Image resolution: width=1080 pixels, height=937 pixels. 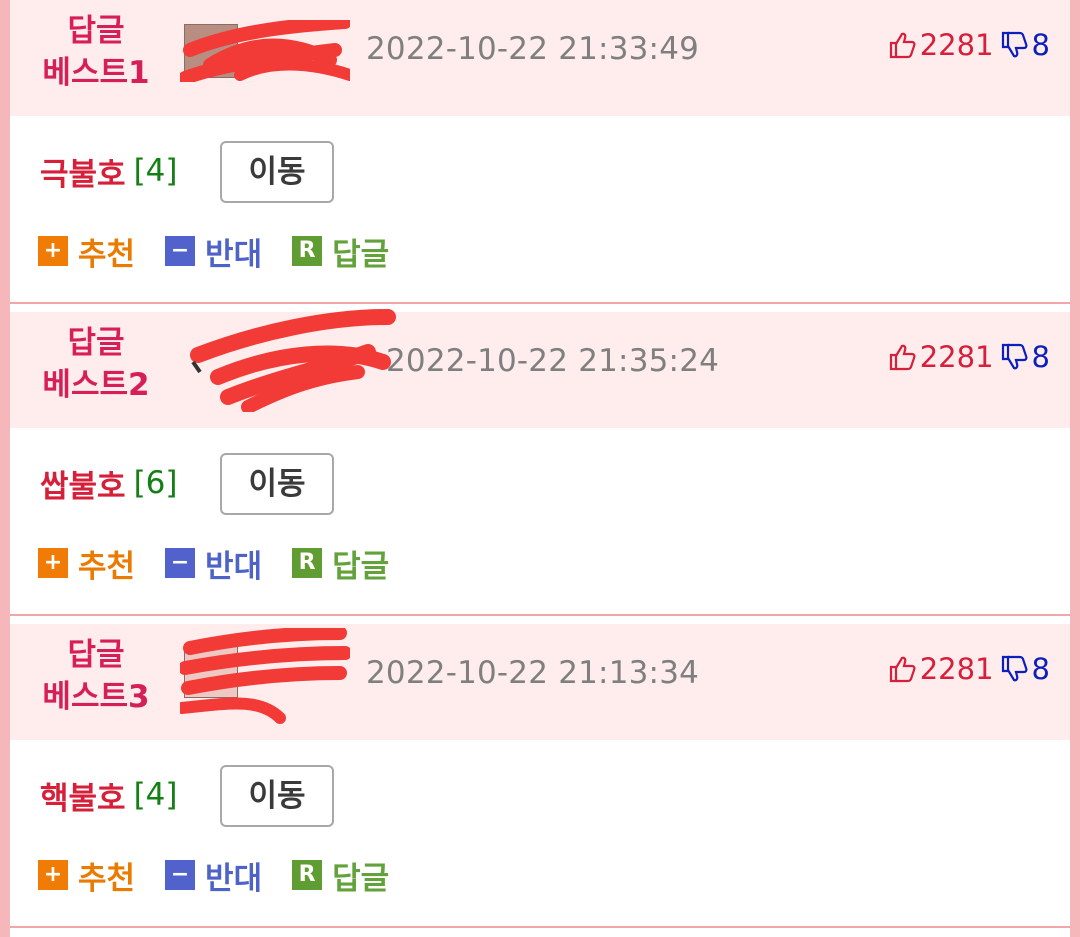 What do you see at coordinates (533, 673) in the screenshot?
I see `post-datetime: 2022-10-22 21:13:34` at bounding box center [533, 673].